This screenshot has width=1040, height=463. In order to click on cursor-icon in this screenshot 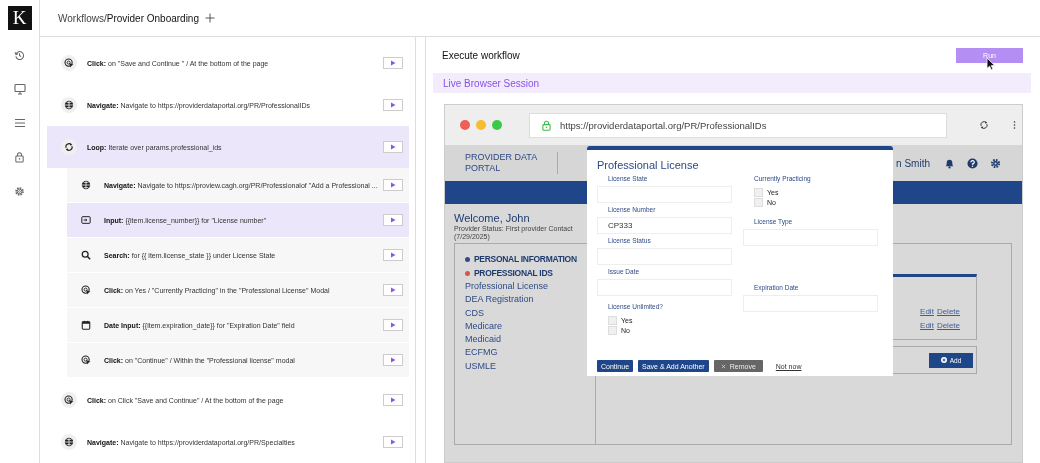, I will do `click(991, 64)`.